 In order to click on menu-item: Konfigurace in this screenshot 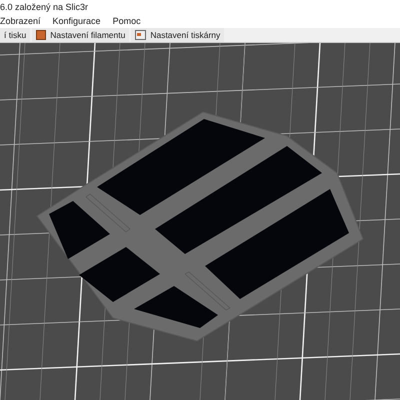, I will do `click(76, 21)`.